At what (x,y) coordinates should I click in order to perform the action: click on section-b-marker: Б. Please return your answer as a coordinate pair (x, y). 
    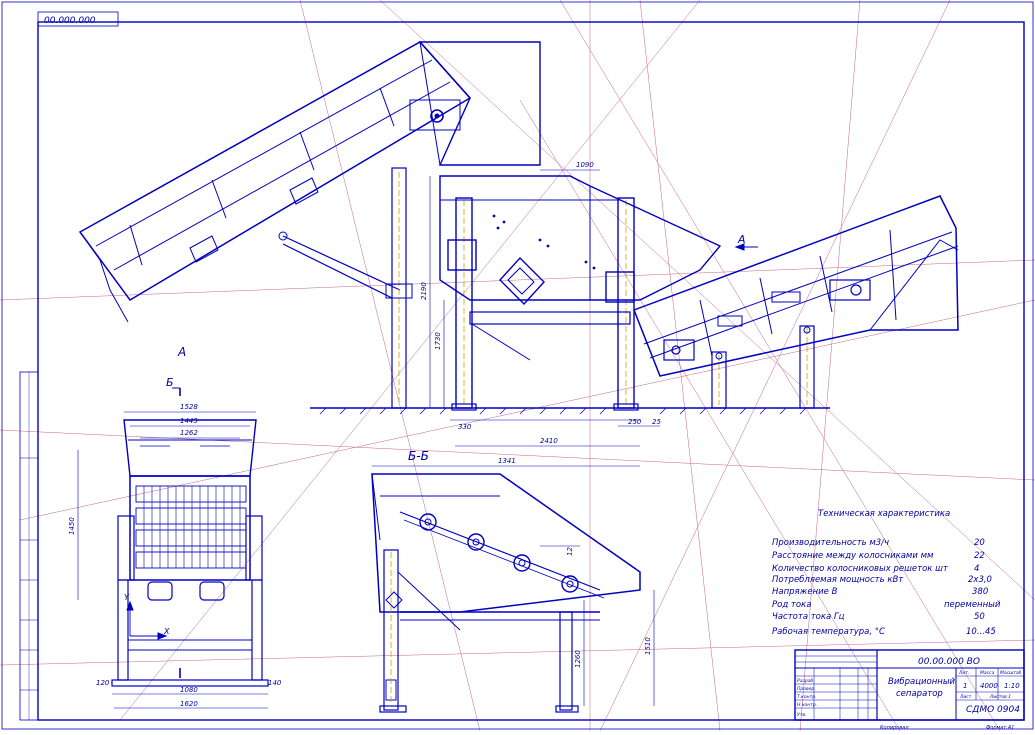
    Looking at the image, I should click on (170, 382).